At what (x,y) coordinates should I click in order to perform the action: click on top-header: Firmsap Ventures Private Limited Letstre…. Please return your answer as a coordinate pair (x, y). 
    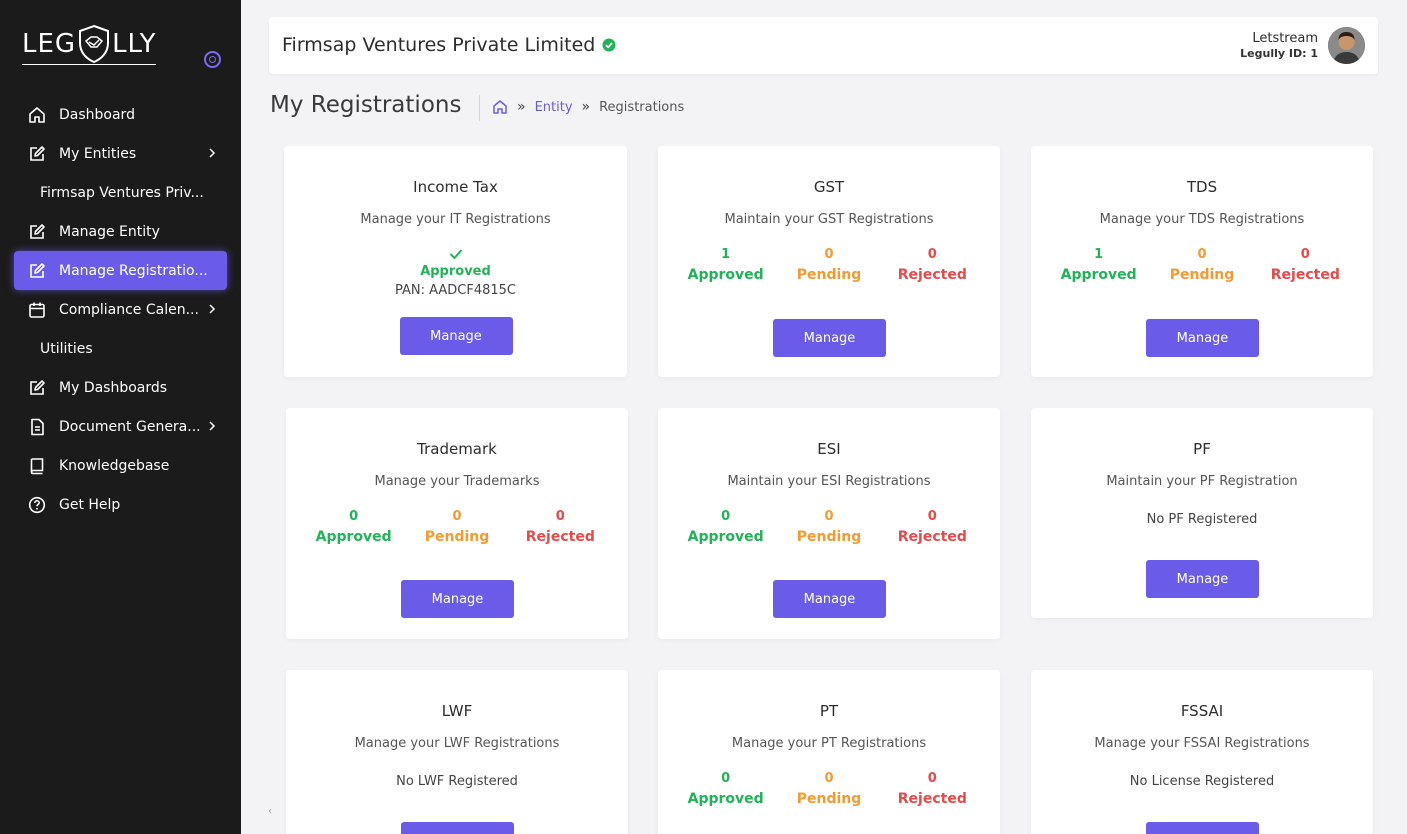
    Looking at the image, I should click on (823, 45).